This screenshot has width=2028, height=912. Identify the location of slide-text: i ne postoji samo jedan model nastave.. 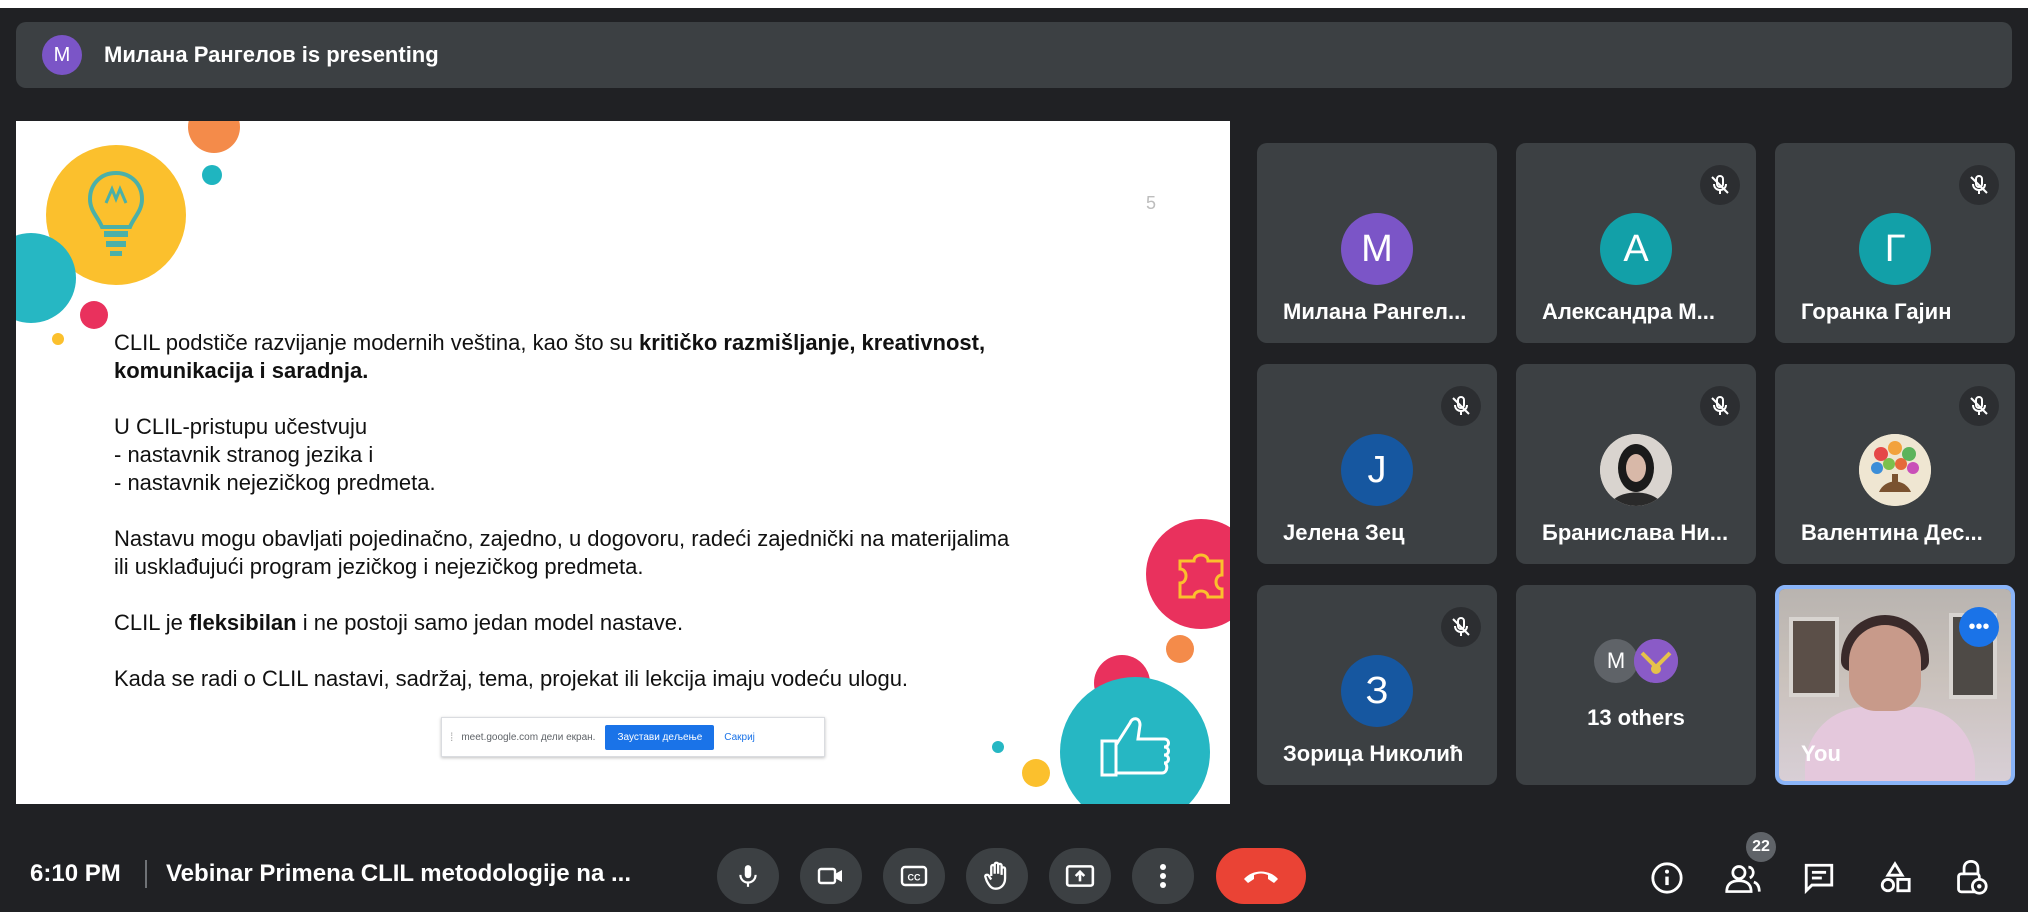
(490, 622).